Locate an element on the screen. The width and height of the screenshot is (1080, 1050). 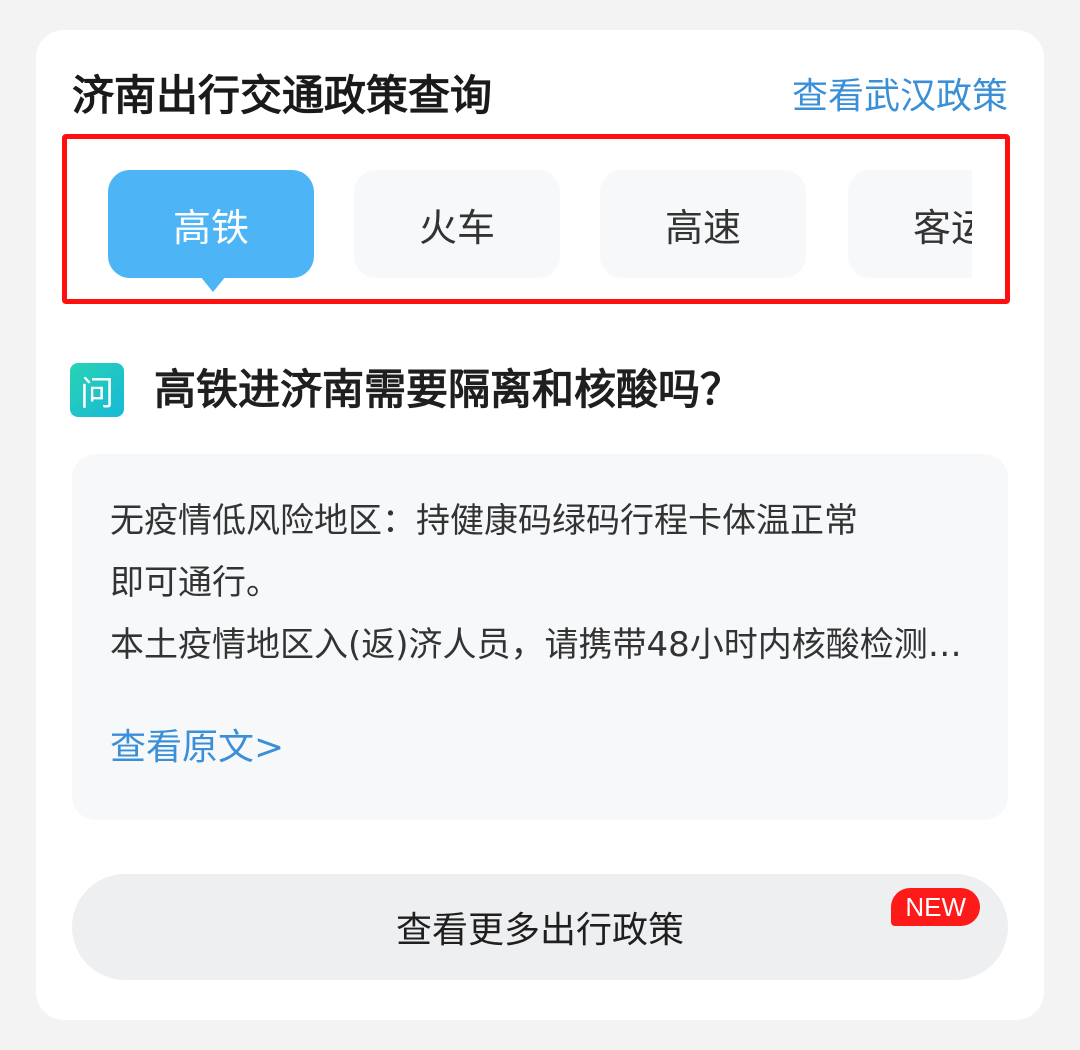
card-title: 济南出行交通政策查询 is located at coordinates (282, 95).